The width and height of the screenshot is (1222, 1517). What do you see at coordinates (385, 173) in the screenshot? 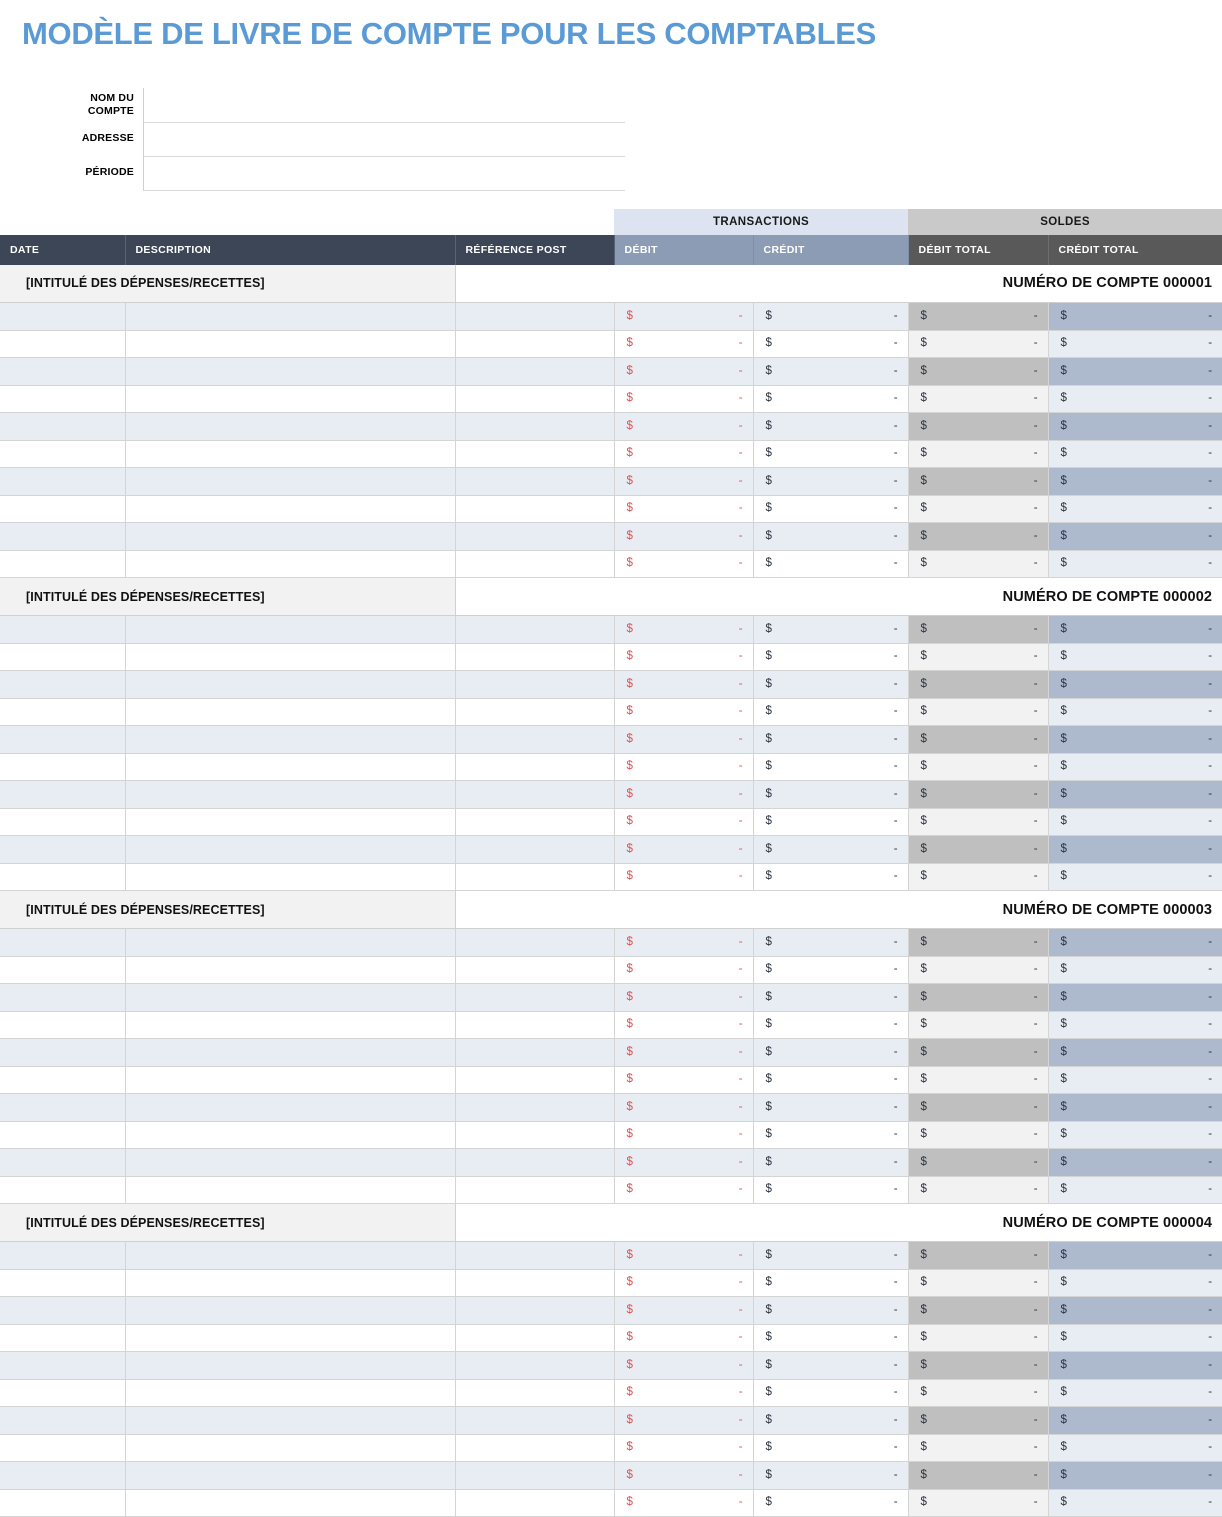
I see `field-period` at bounding box center [385, 173].